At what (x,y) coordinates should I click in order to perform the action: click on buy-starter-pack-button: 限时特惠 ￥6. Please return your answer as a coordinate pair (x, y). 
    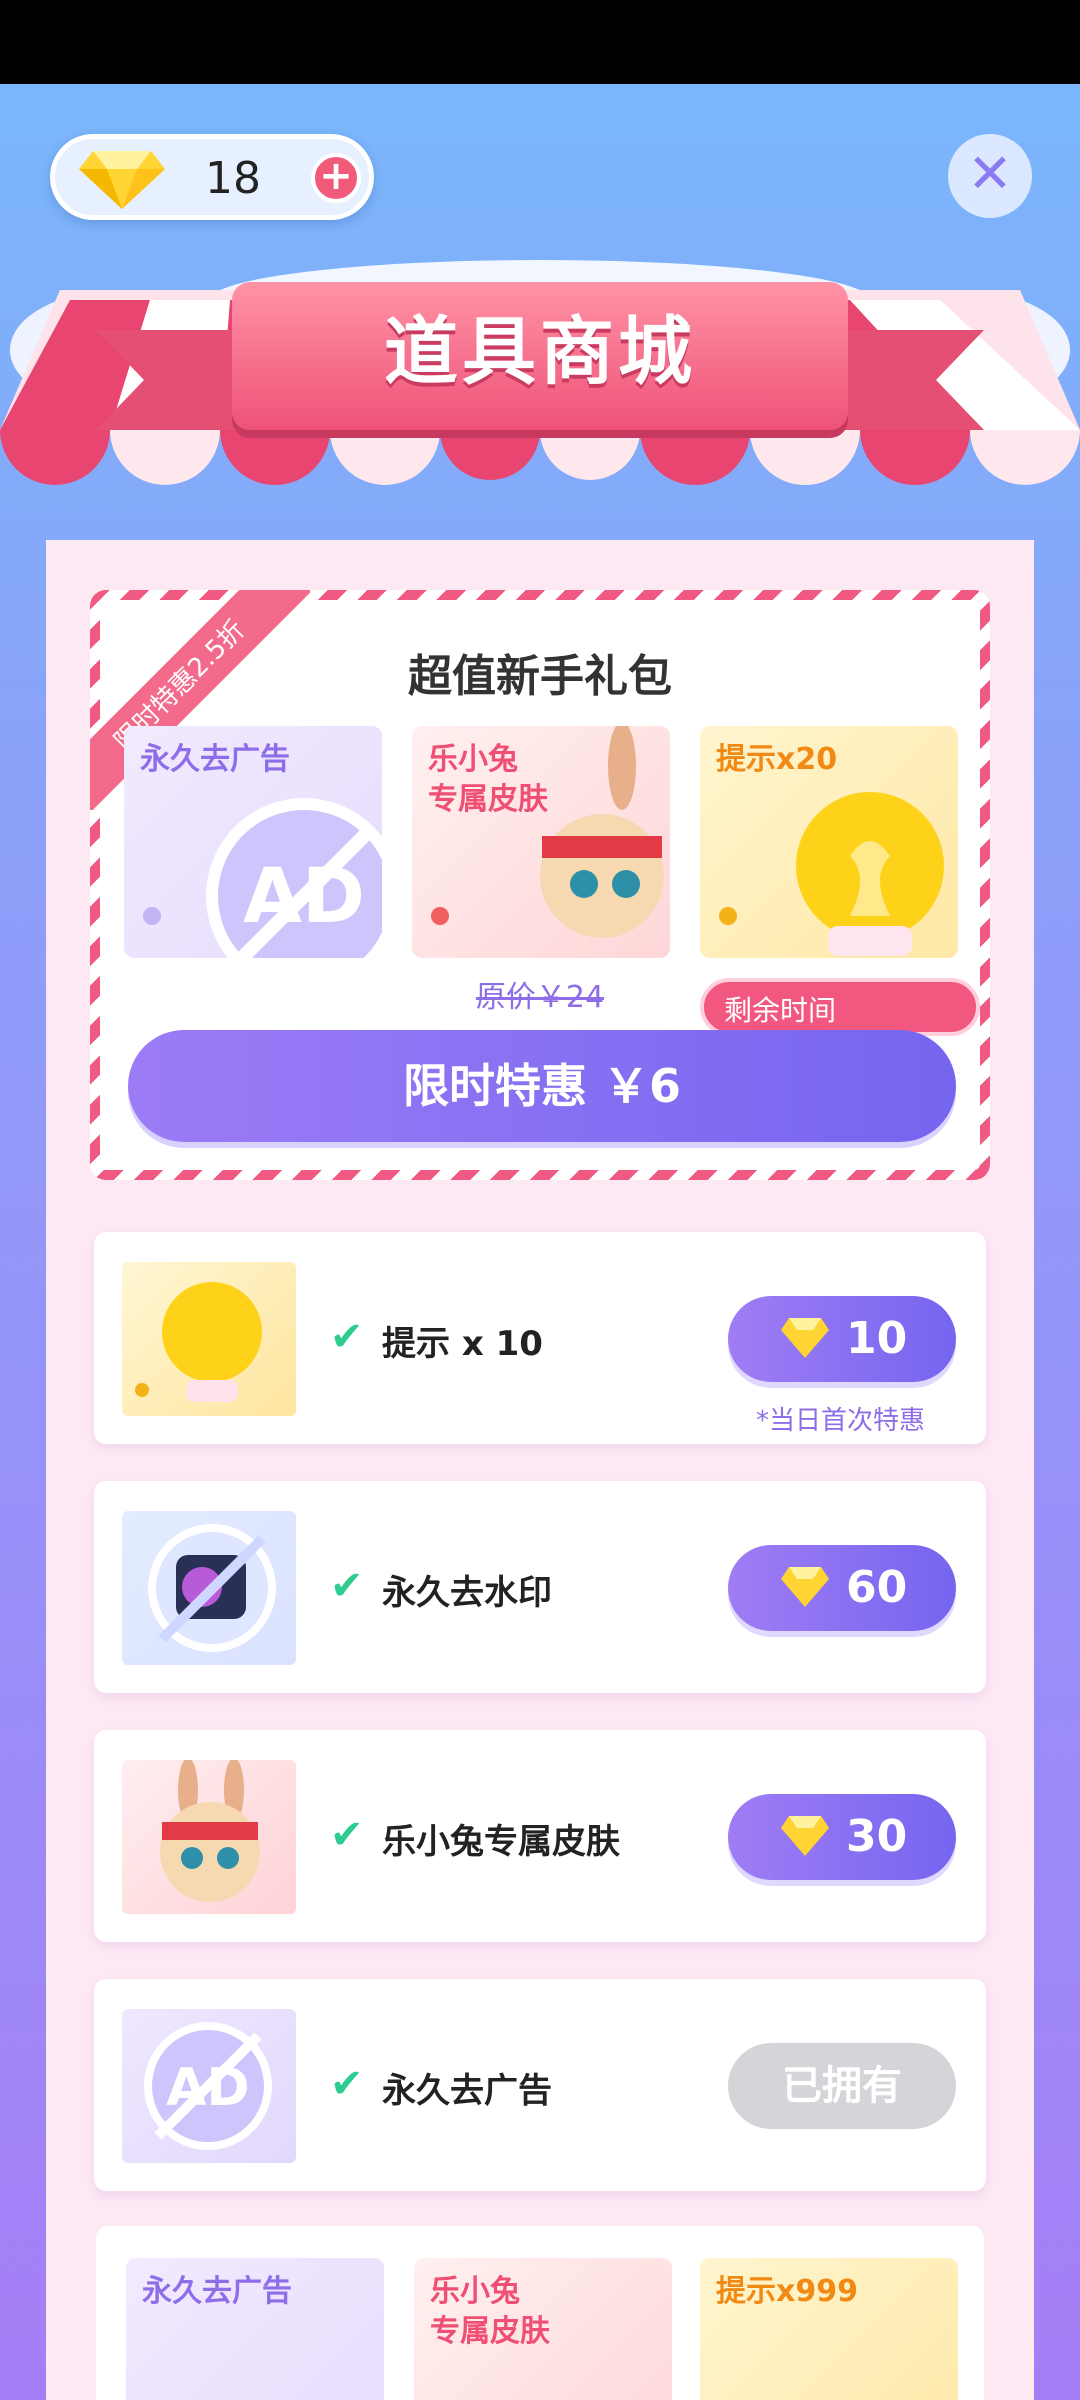
    Looking at the image, I should click on (542, 1086).